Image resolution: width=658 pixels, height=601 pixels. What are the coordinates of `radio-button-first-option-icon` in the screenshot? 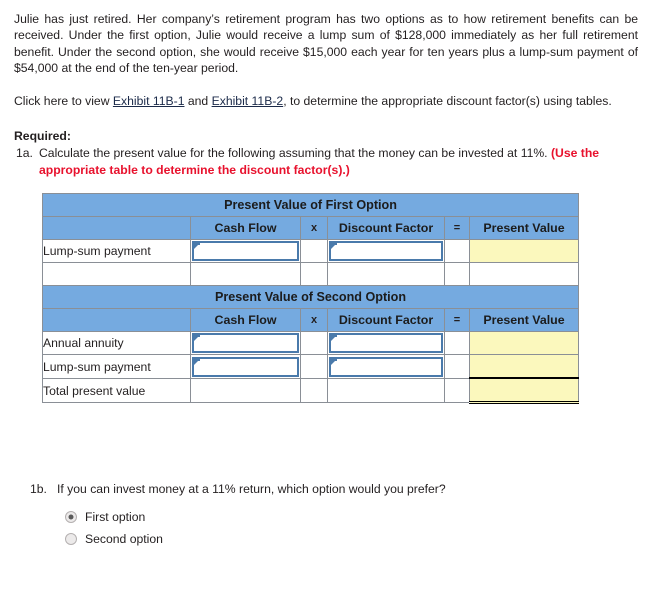 It's located at (71, 517).